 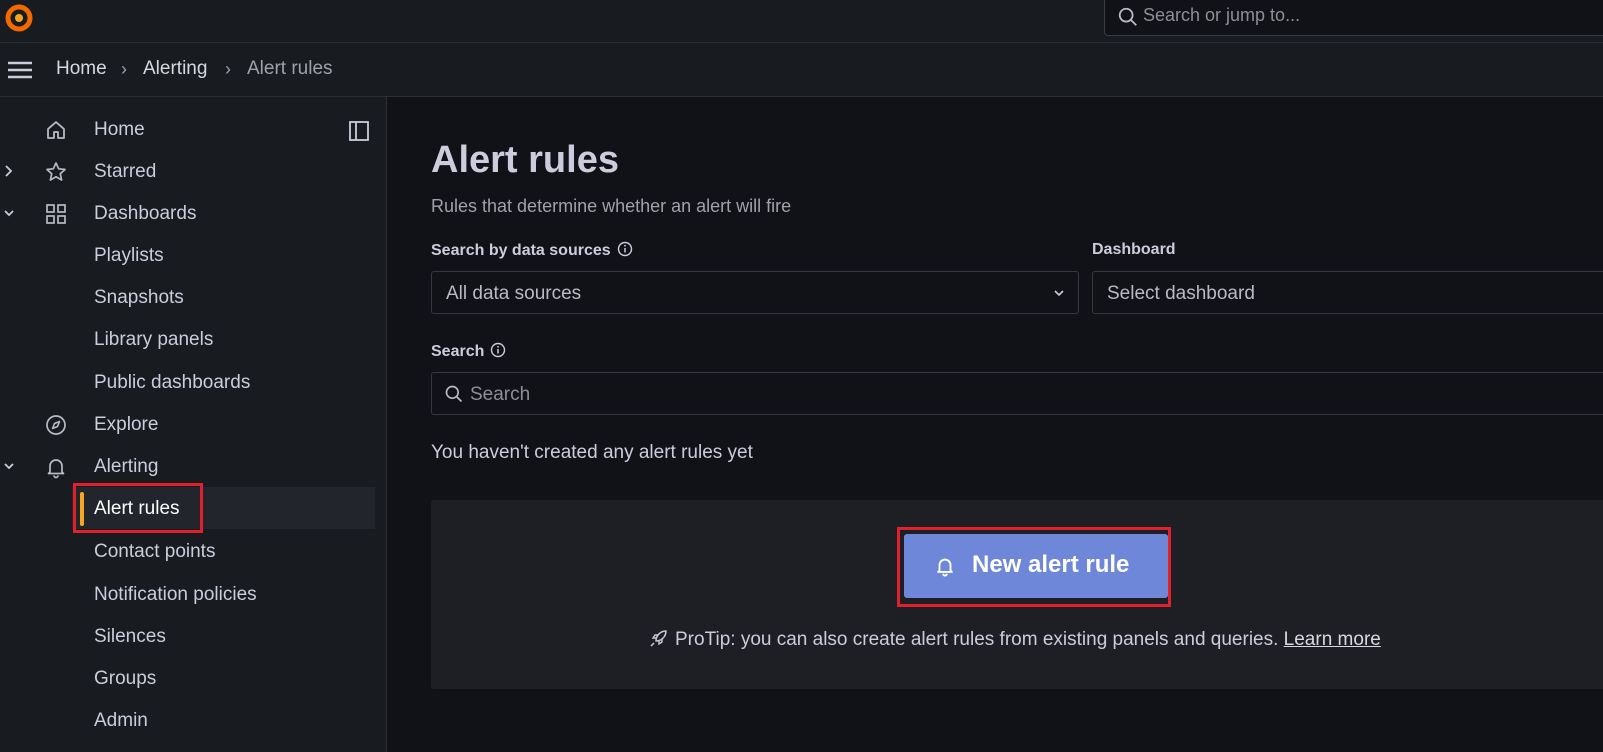 I want to click on sidebar-item-label: Public dashboards, so click(x=172, y=382).